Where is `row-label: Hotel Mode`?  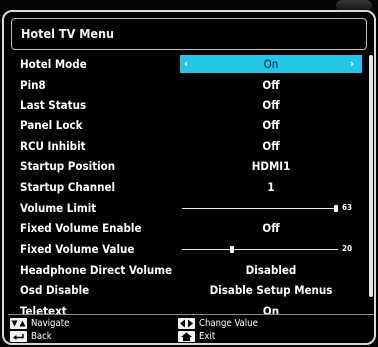 row-label: Hotel Mode is located at coordinates (53, 64).